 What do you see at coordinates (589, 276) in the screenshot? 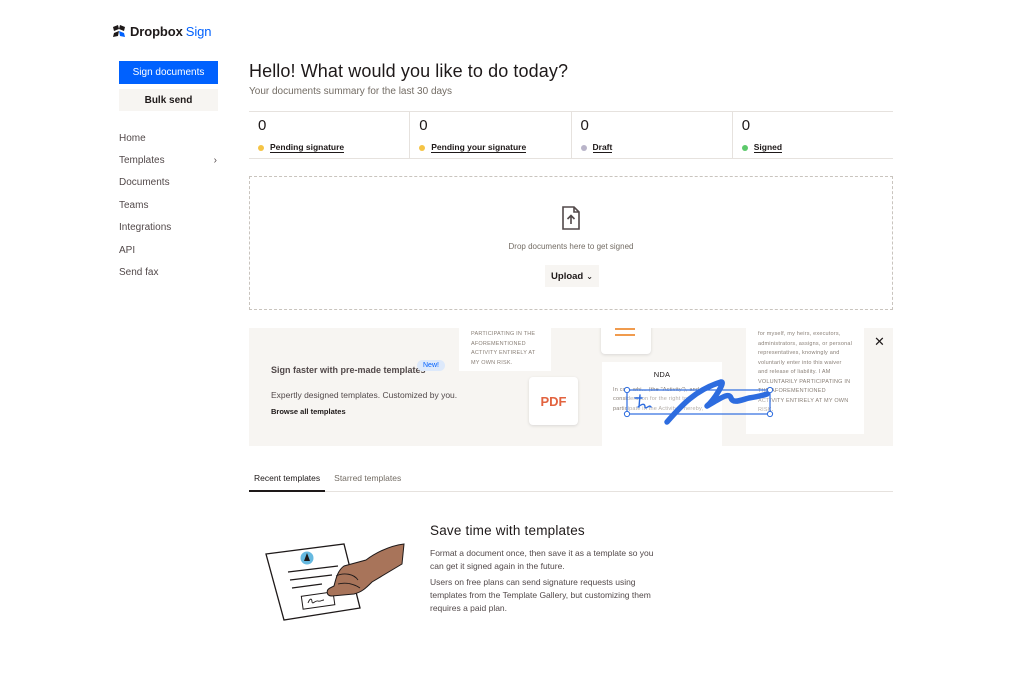
I see `chevron-down-icon: ⌄` at bounding box center [589, 276].